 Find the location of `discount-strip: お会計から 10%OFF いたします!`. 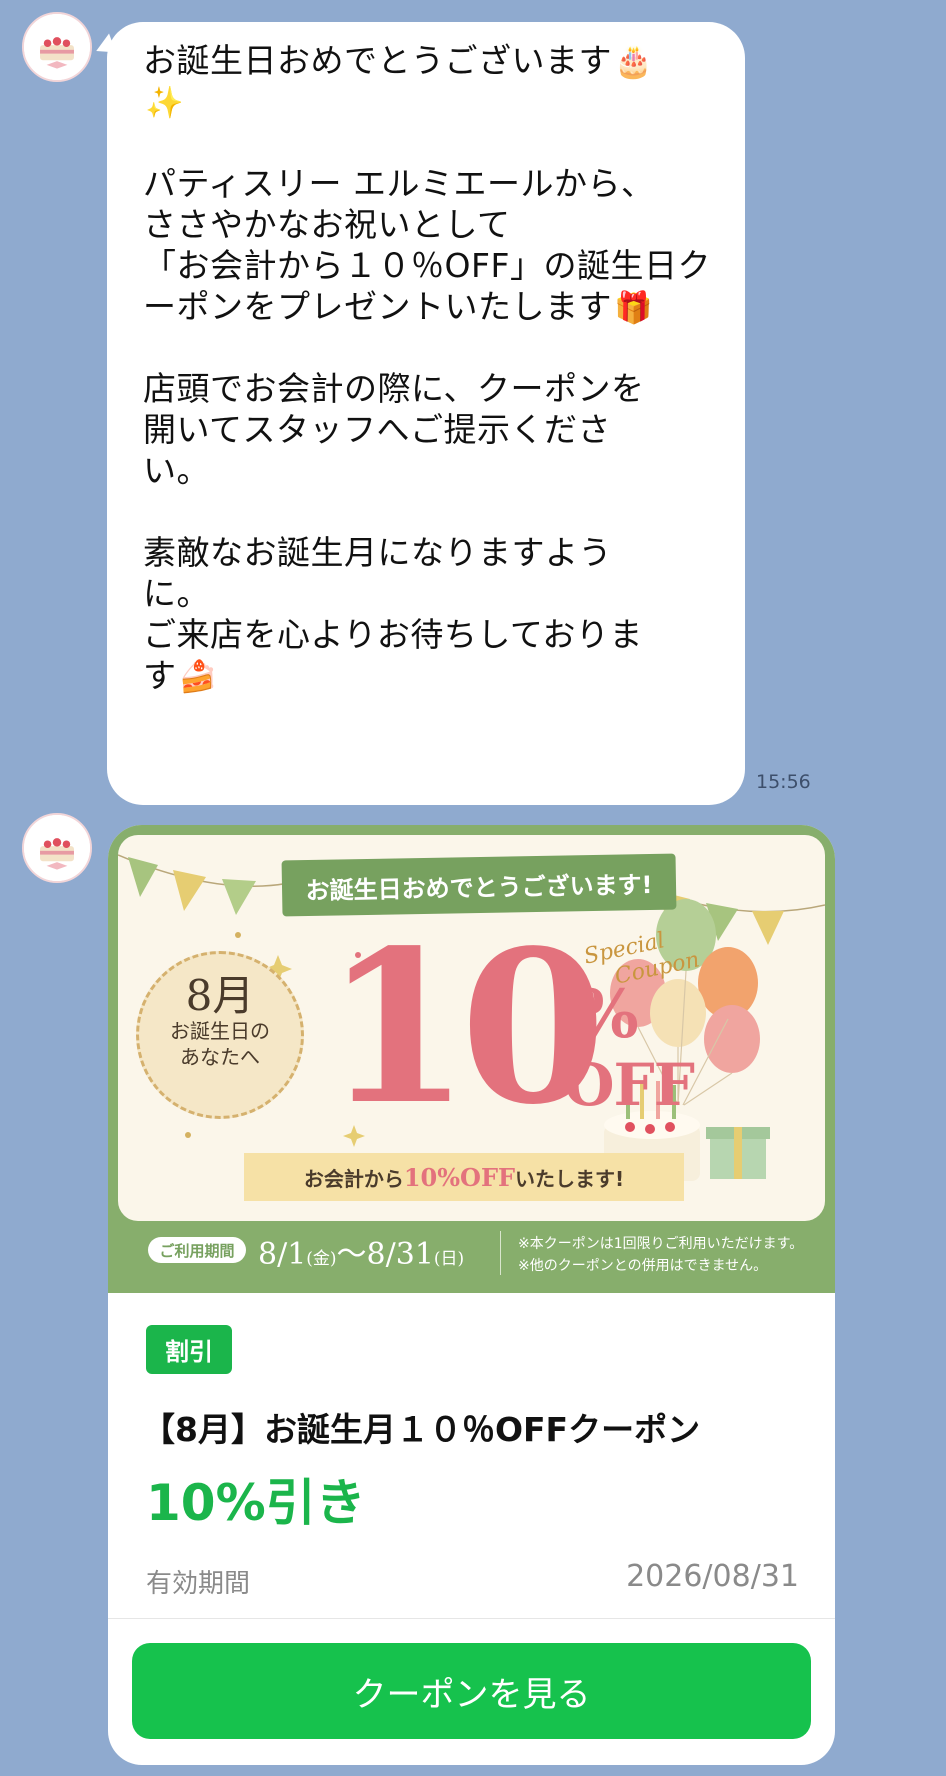

discount-strip: お会計から 10%OFF いたします! is located at coordinates (464, 1177).